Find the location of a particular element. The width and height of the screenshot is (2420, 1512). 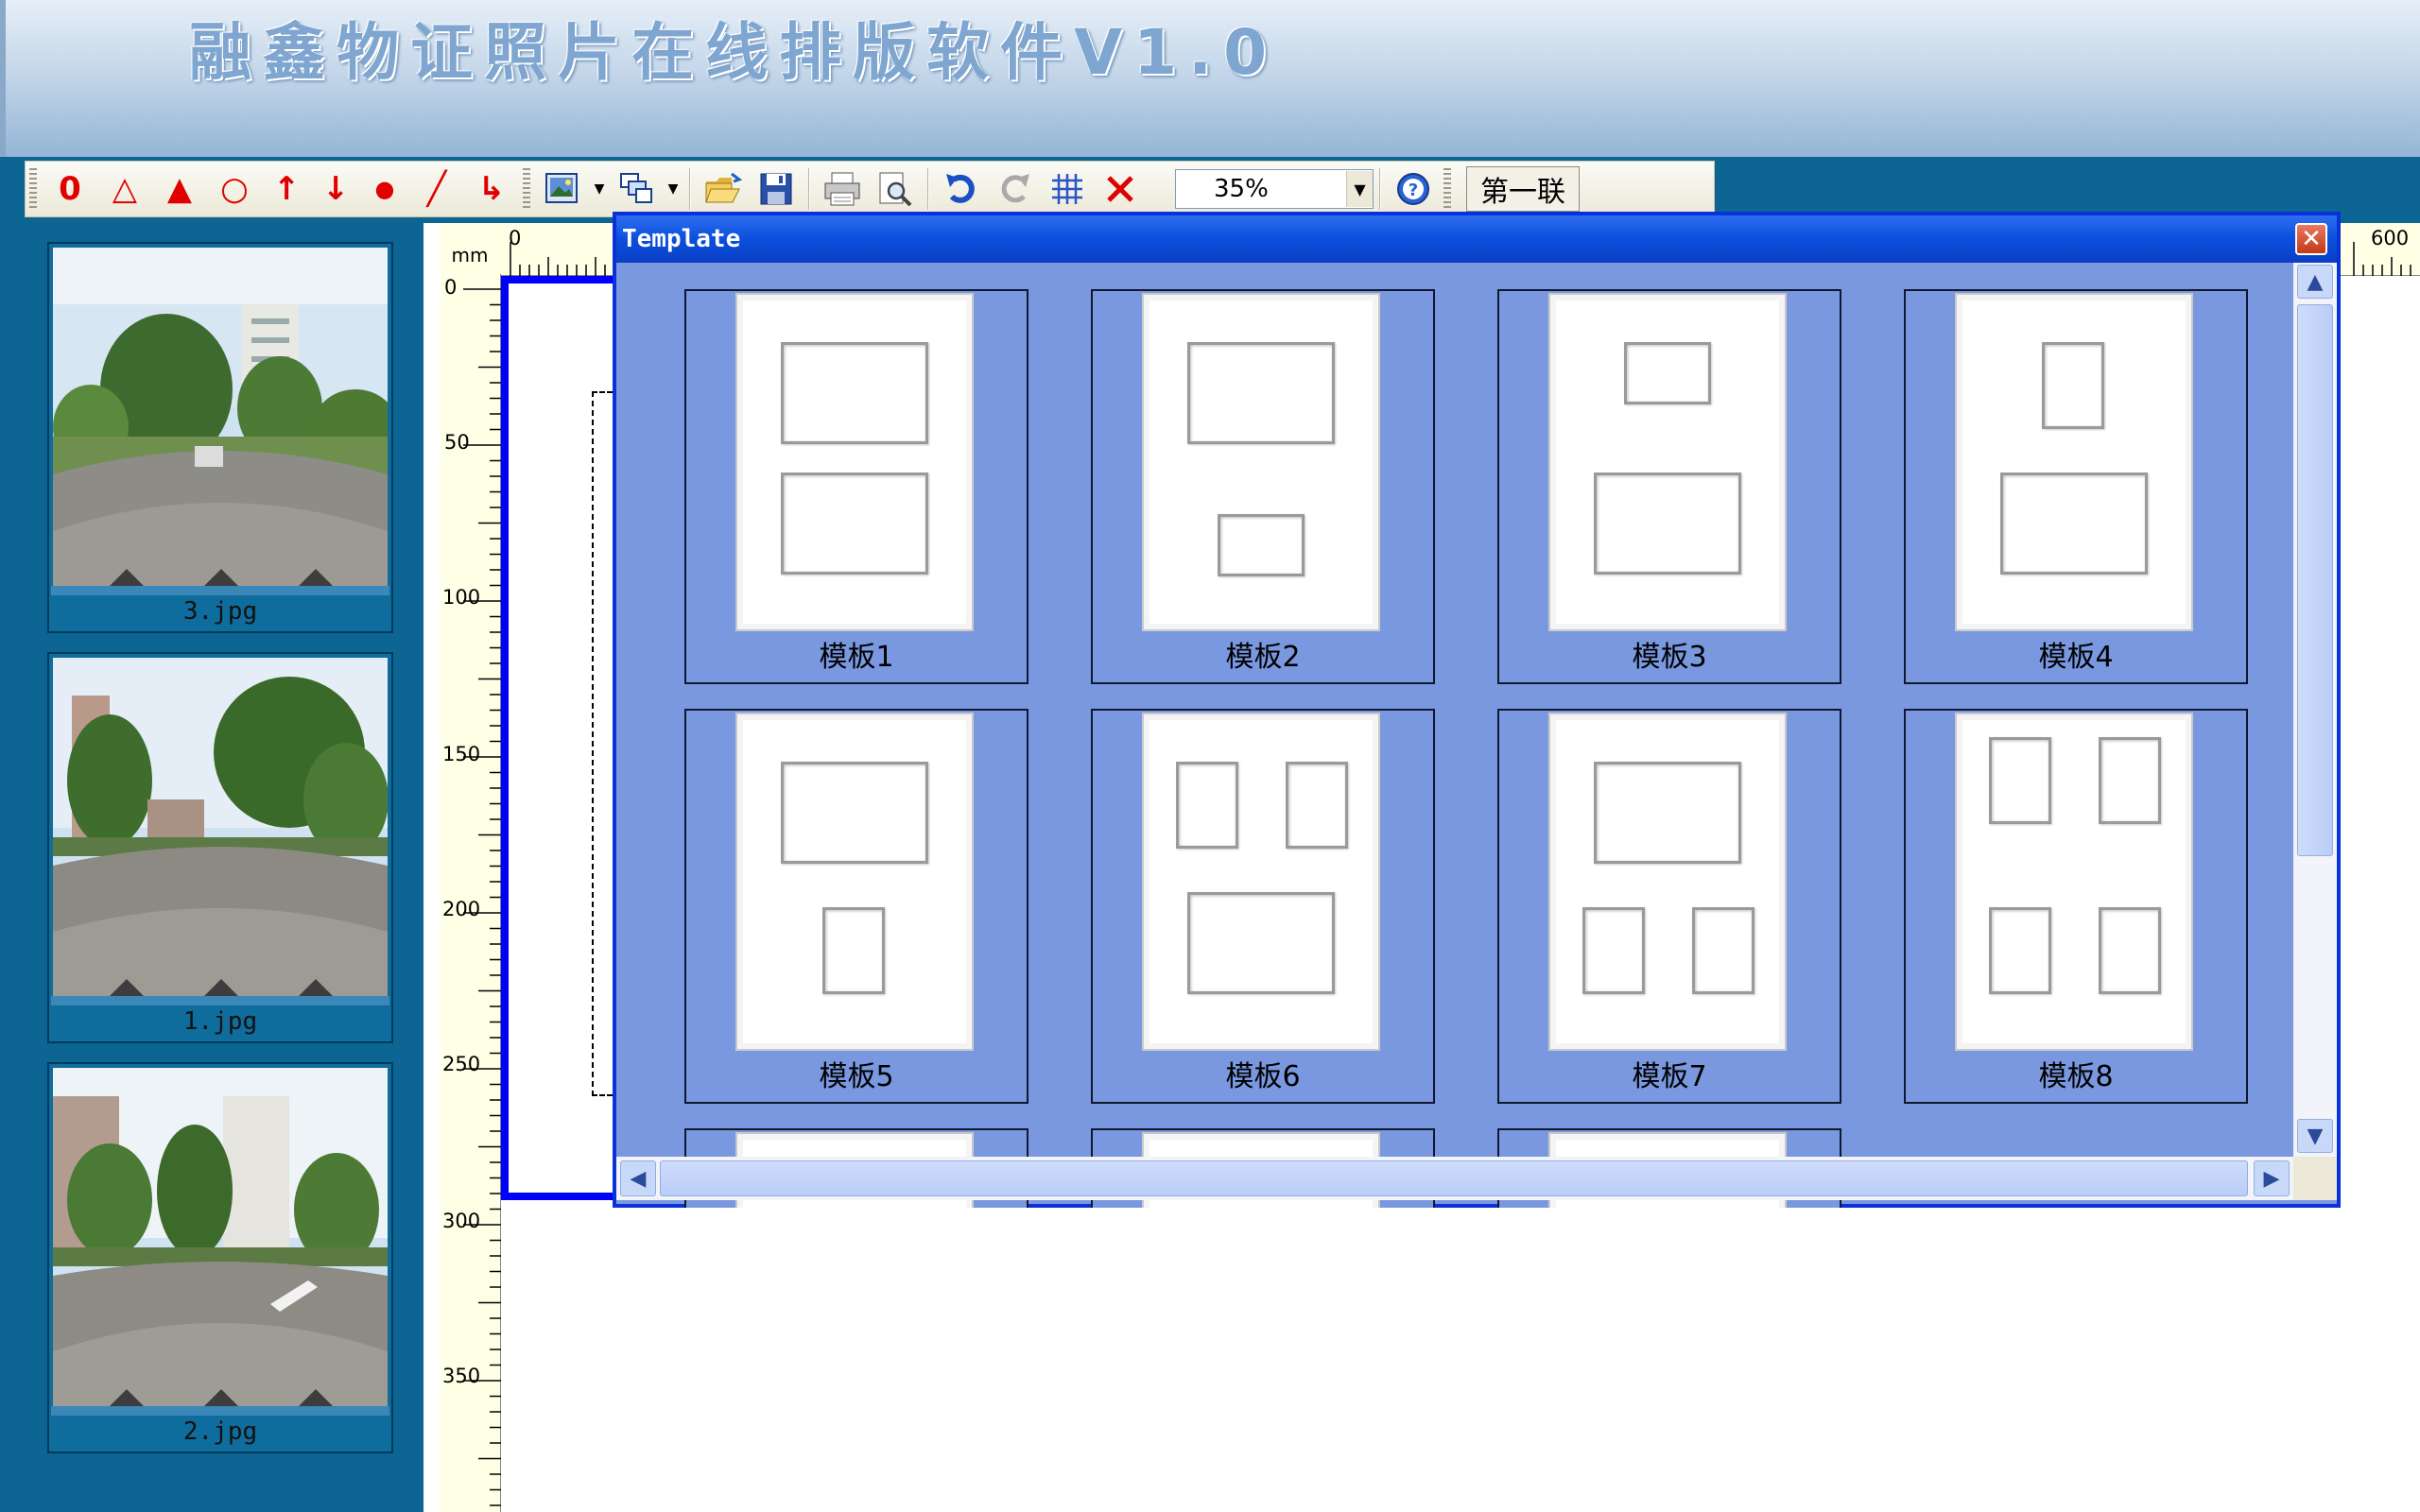

scroll-down-icon: ▼ is located at coordinates (2315, 1136).